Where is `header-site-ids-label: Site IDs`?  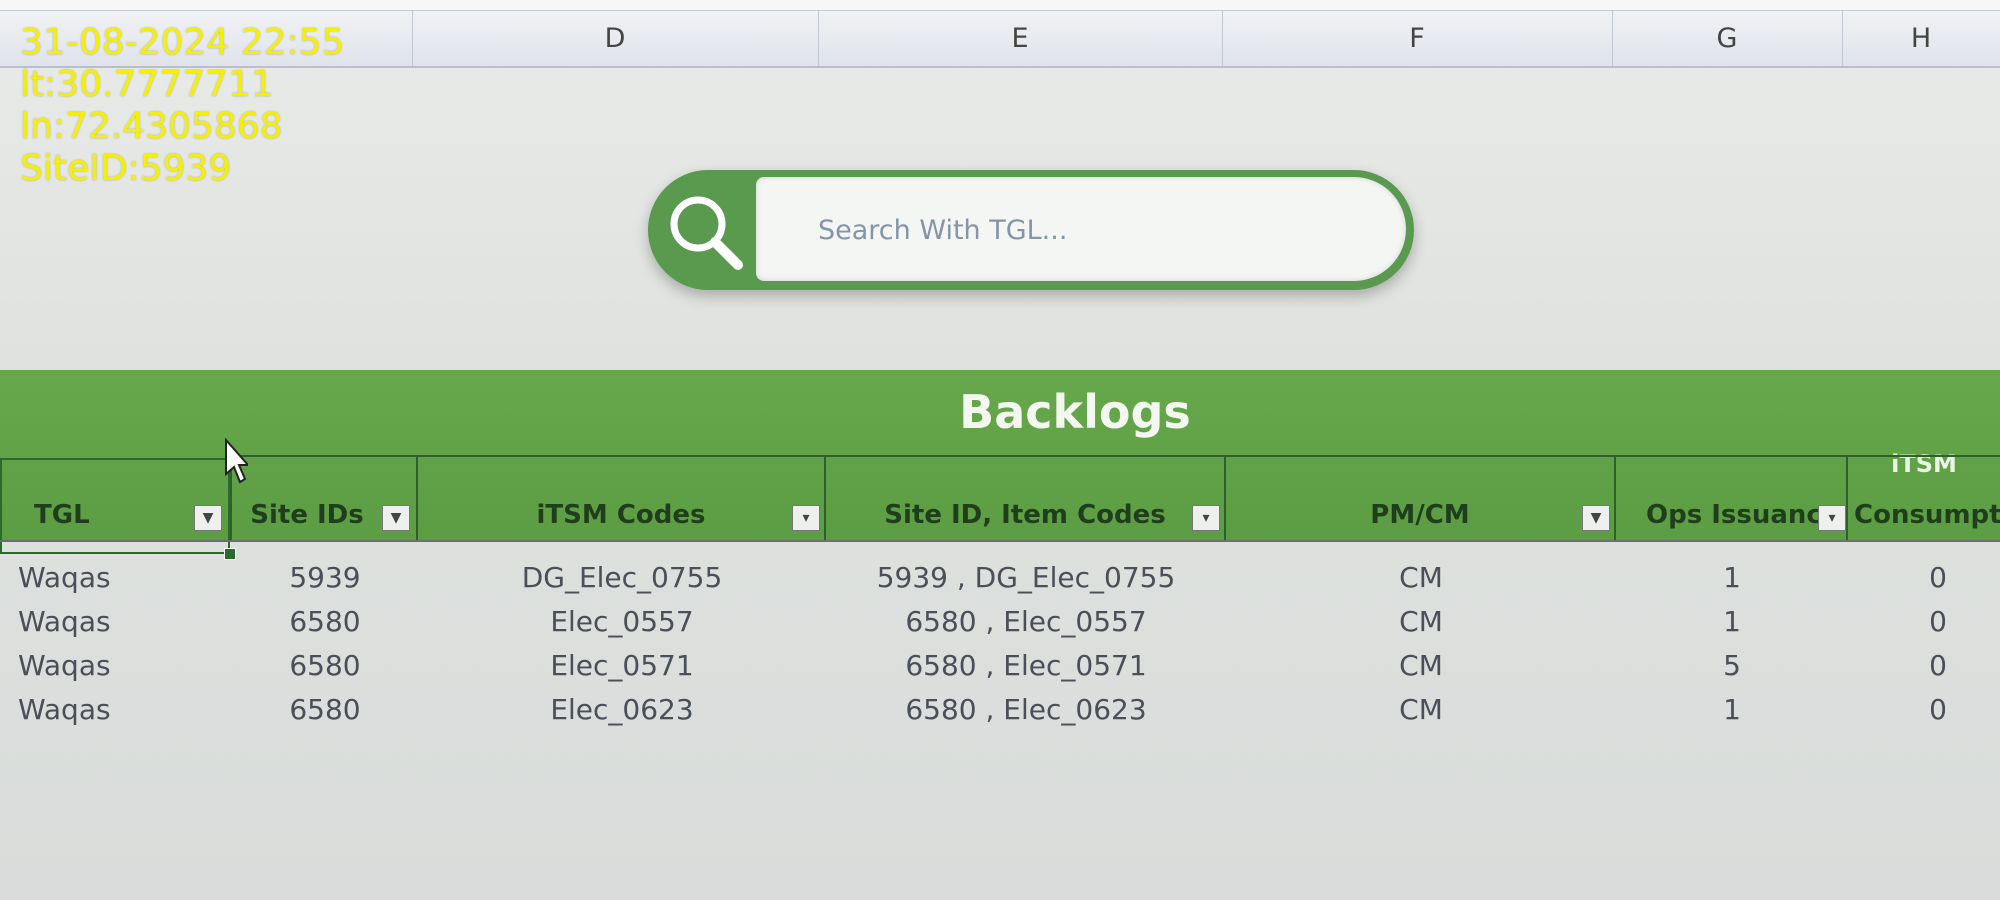 header-site-ids-label: Site IDs is located at coordinates (307, 515).